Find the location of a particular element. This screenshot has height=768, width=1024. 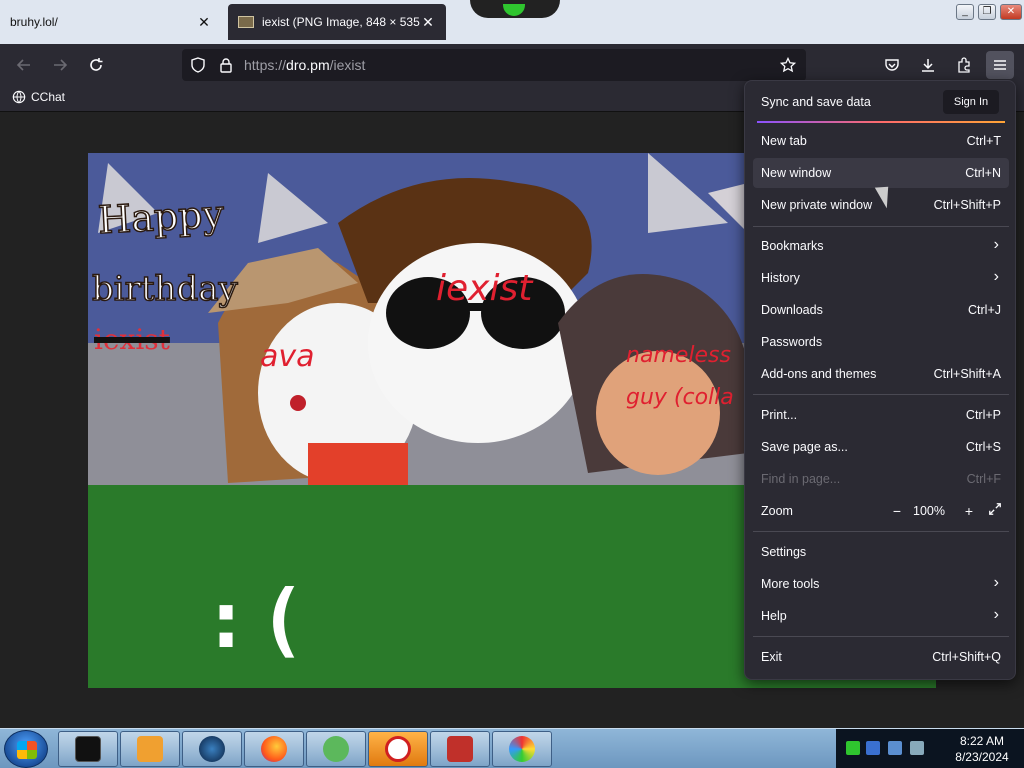

menu-item-print: Print... Ctrl+P is located at coordinates (881, 415).